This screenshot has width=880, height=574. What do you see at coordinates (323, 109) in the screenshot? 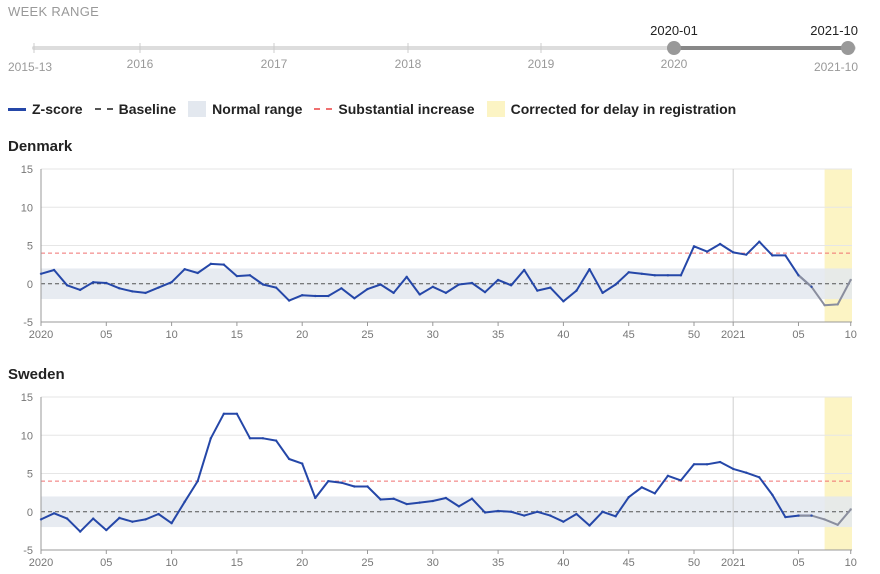
I see `substantial-increase-swatch-icon` at bounding box center [323, 109].